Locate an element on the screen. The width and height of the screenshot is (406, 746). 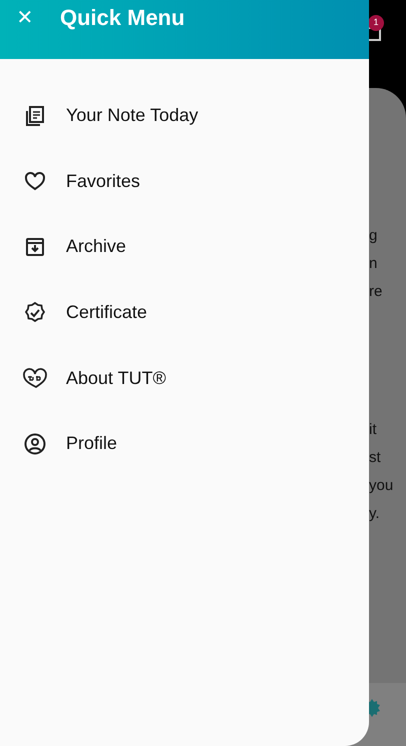
notification-badge: 1 is located at coordinates (376, 23).